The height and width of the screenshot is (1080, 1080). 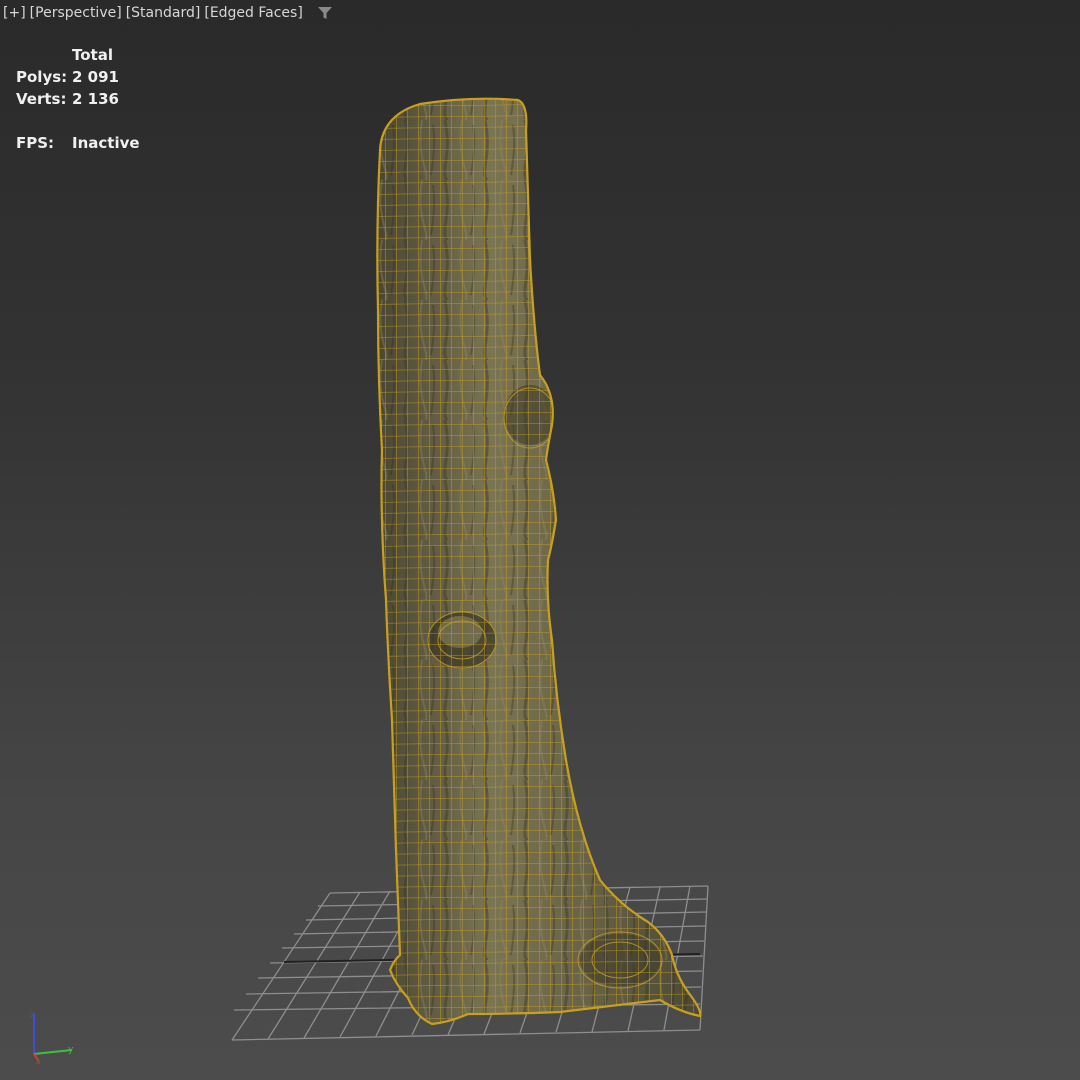 I want to click on stats-header: Total, so click(x=92, y=55).